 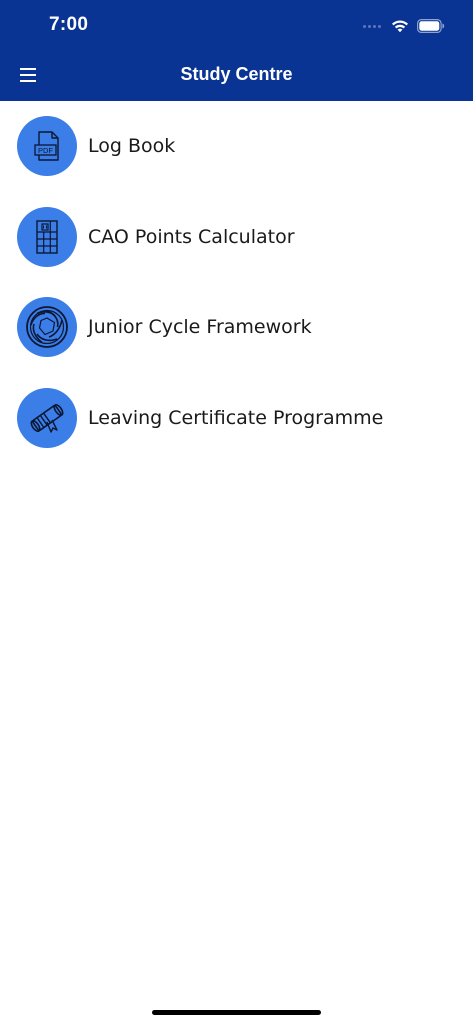 What do you see at coordinates (47, 417) in the screenshot?
I see `diploma-scroll-icon` at bounding box center [47, 417].